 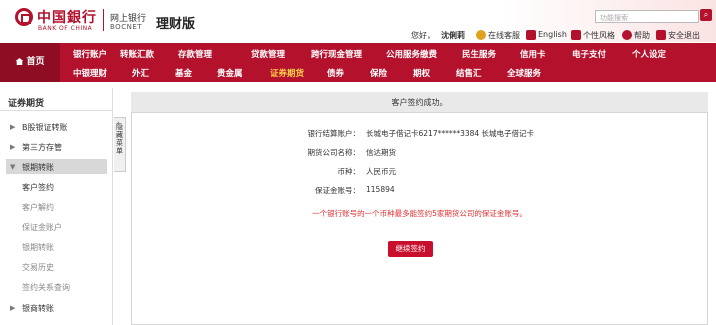 What do you see at coordinates (230, 73) in the screenshot?
I see `nav-precious-metal: 贵金属` at bounding box center [230, 73].